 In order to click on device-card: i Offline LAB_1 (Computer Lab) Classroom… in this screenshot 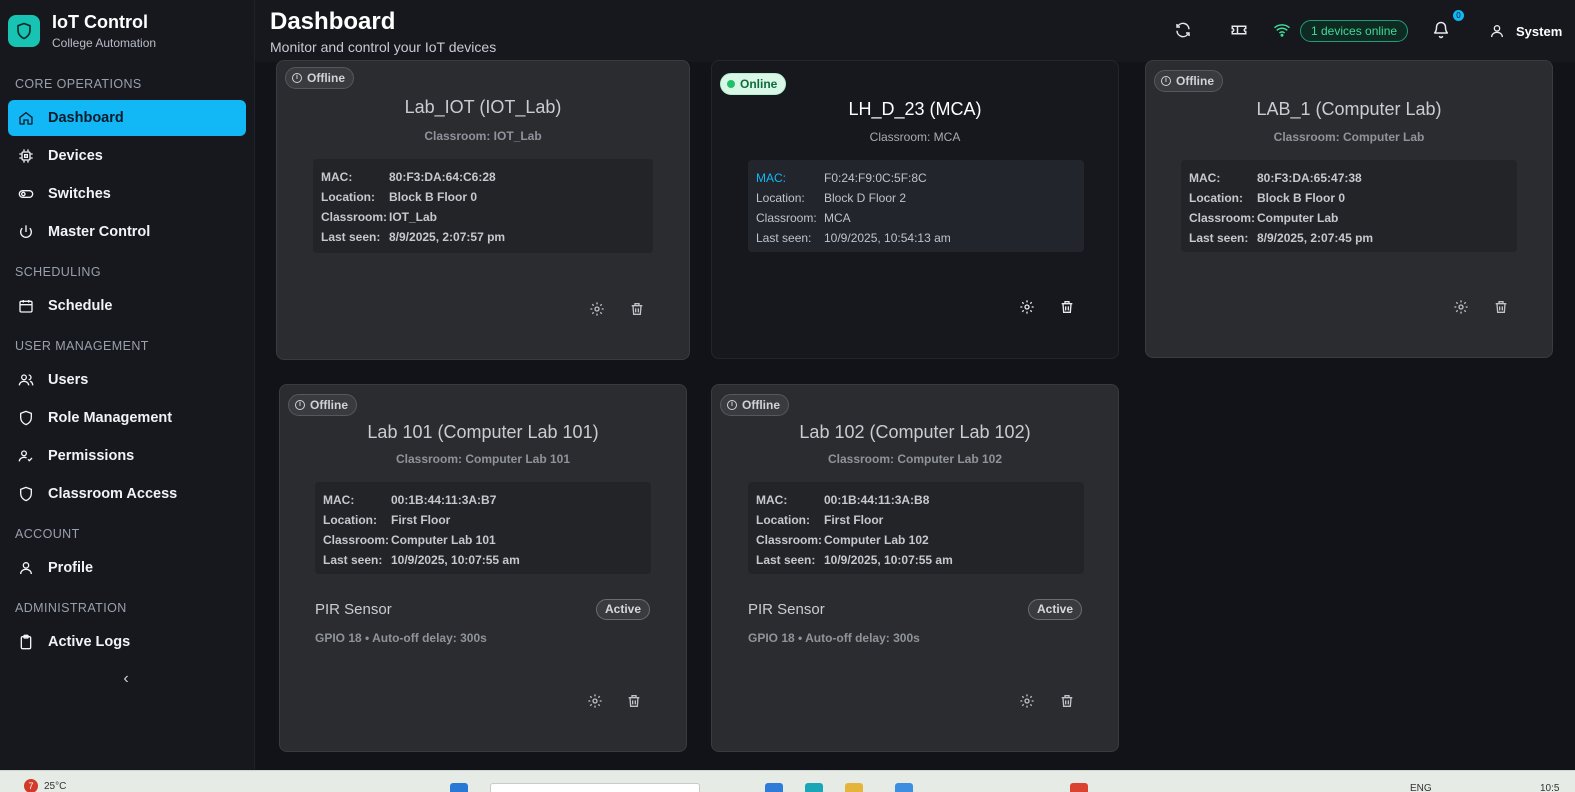, I will do `click(1349, 209)`.